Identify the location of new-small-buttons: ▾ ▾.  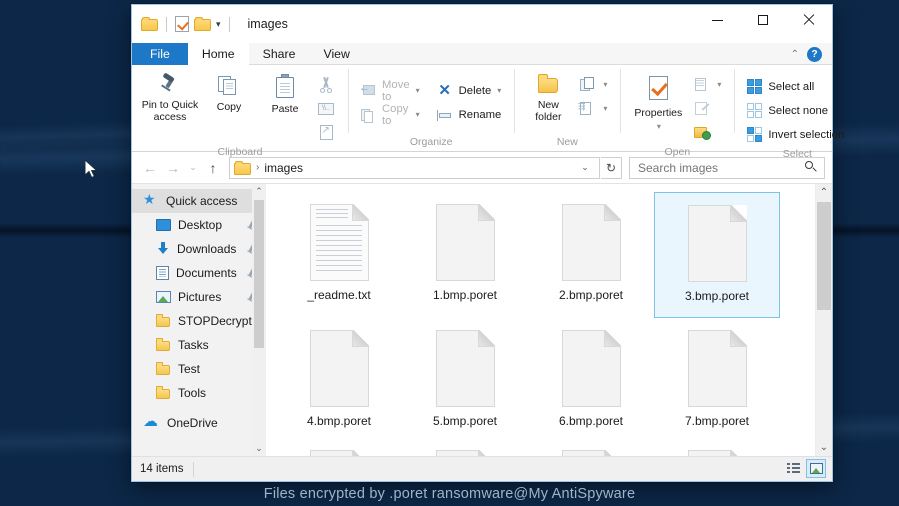
(594, 95).